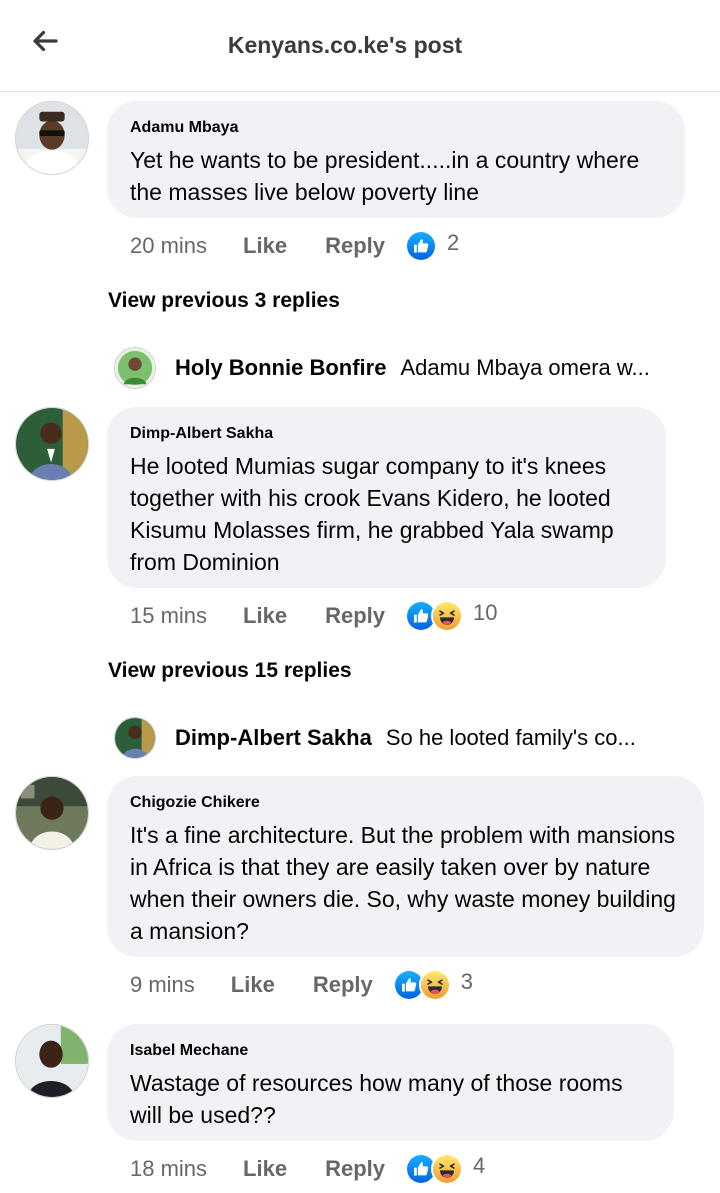  I want to click on comment-actions: 15 mins Like Reply 10, so click(313, 616).